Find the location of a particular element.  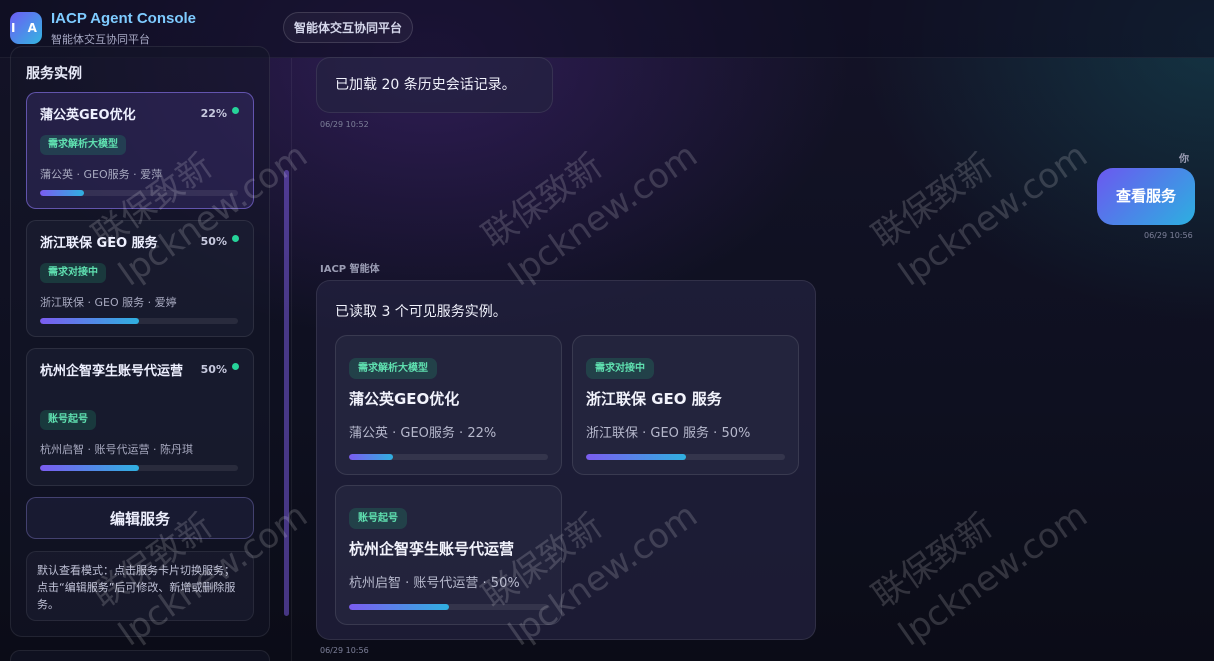

instance-name: 蒲公英GEO优化 is located at coordinates (88, 115).